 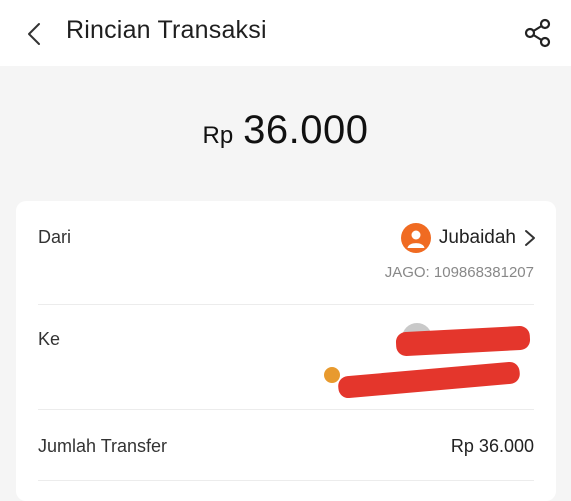 I want to click on share-button, so click(x=538, y=33).